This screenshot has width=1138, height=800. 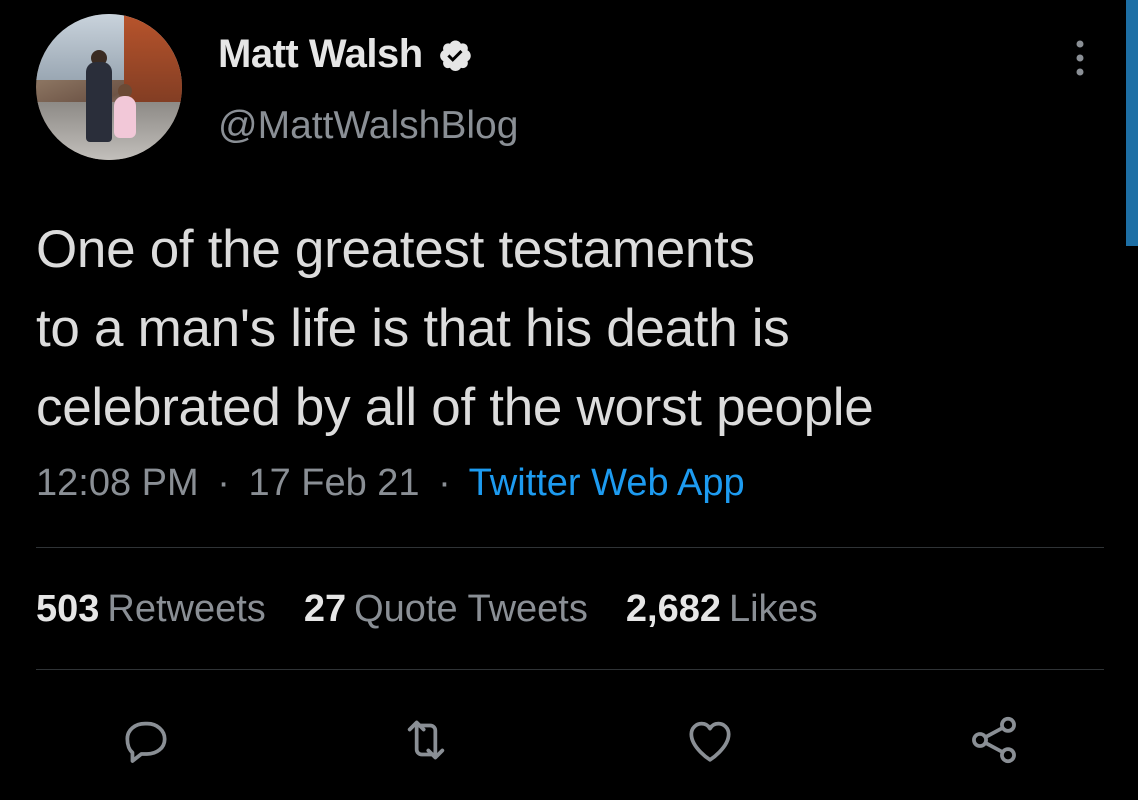 I want to click on scrollbar, so click(x=1132, y=123).